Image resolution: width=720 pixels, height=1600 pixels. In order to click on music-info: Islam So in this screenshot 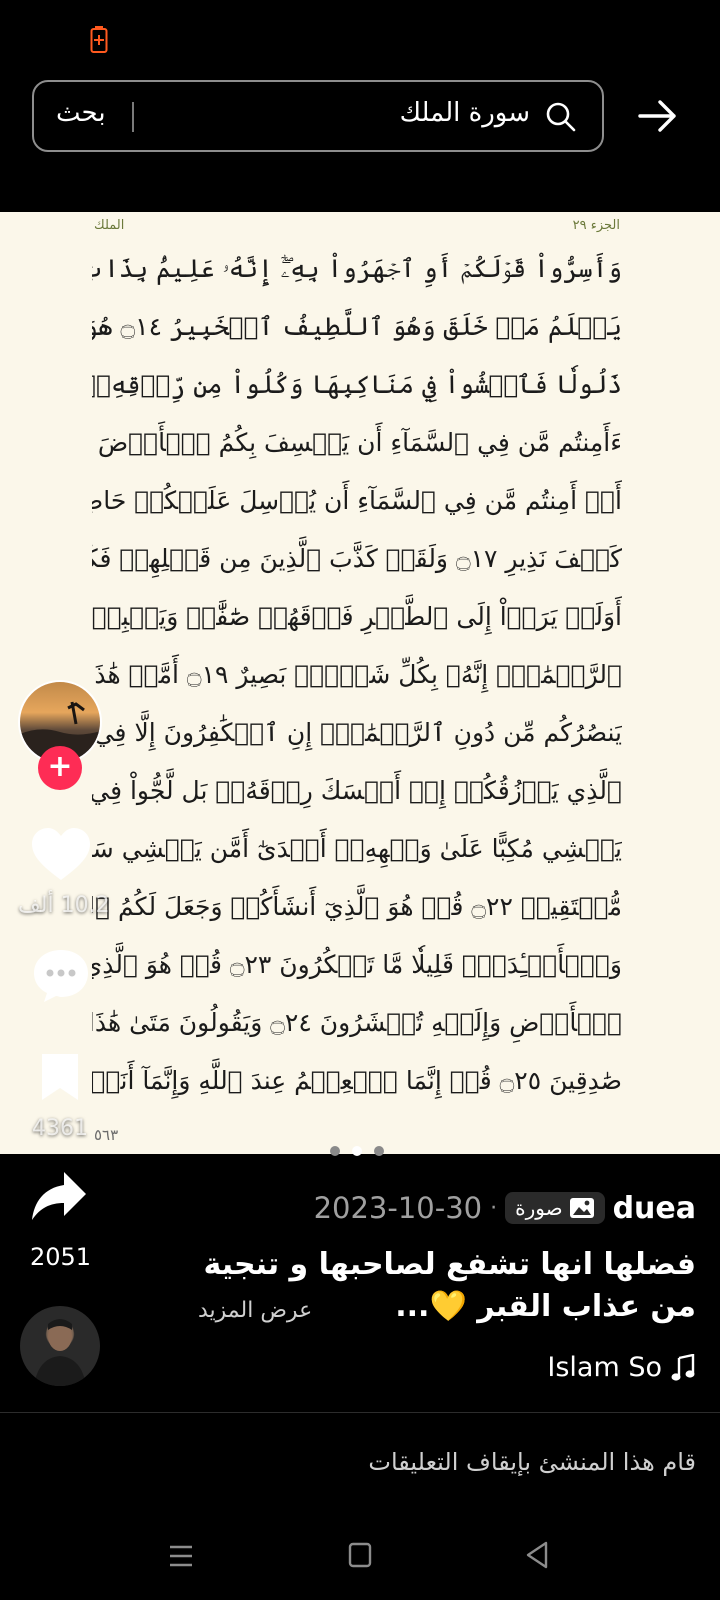, I will do `click(621, 1367)`.